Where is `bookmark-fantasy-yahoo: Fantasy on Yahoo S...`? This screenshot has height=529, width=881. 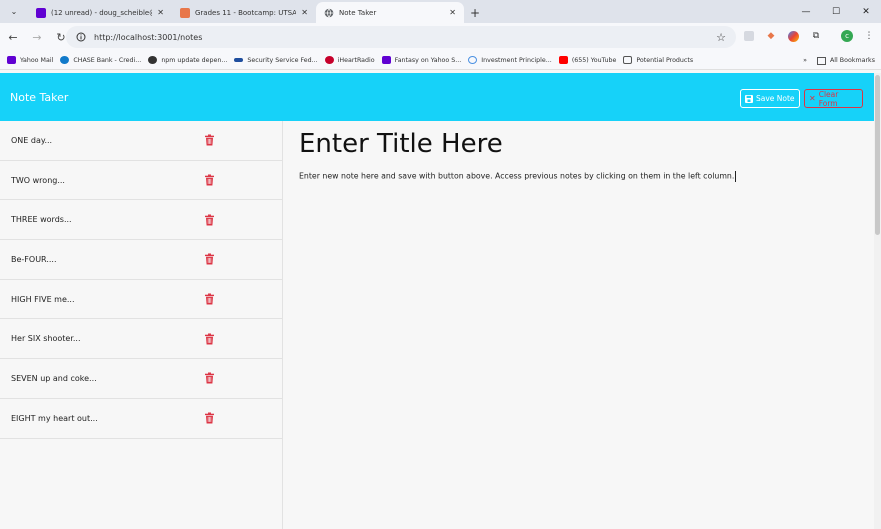
bookmark-fantasy-yahoo: Fantasy on Yahoo S... is located at coordinates (421, 60).